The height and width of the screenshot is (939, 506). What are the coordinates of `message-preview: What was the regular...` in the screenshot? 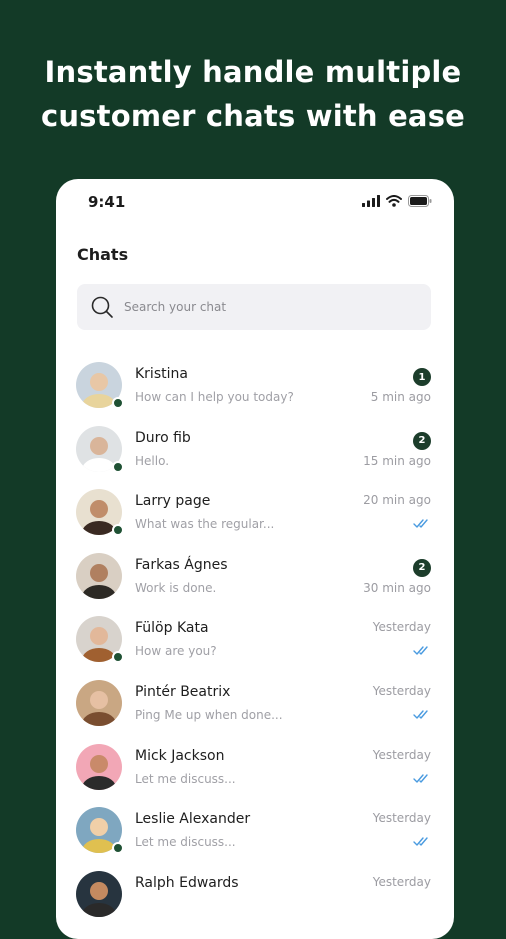 It's located at (205, 524).